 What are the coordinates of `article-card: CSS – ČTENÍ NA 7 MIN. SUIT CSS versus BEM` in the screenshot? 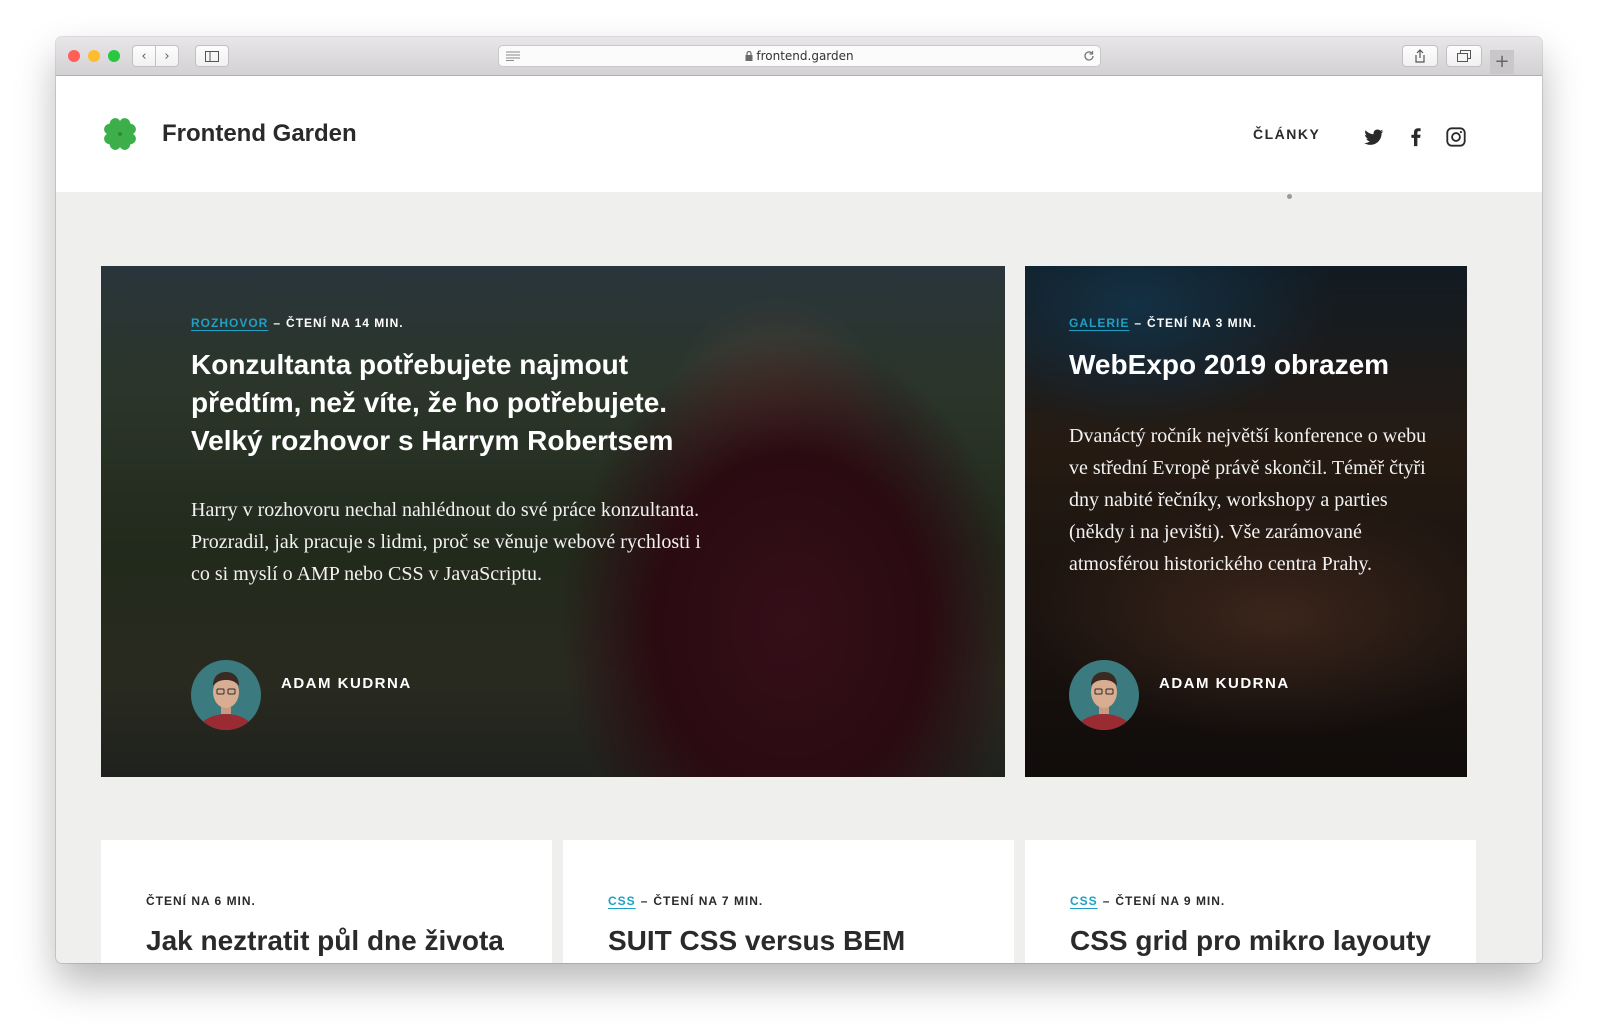 It's located at (788, 901).